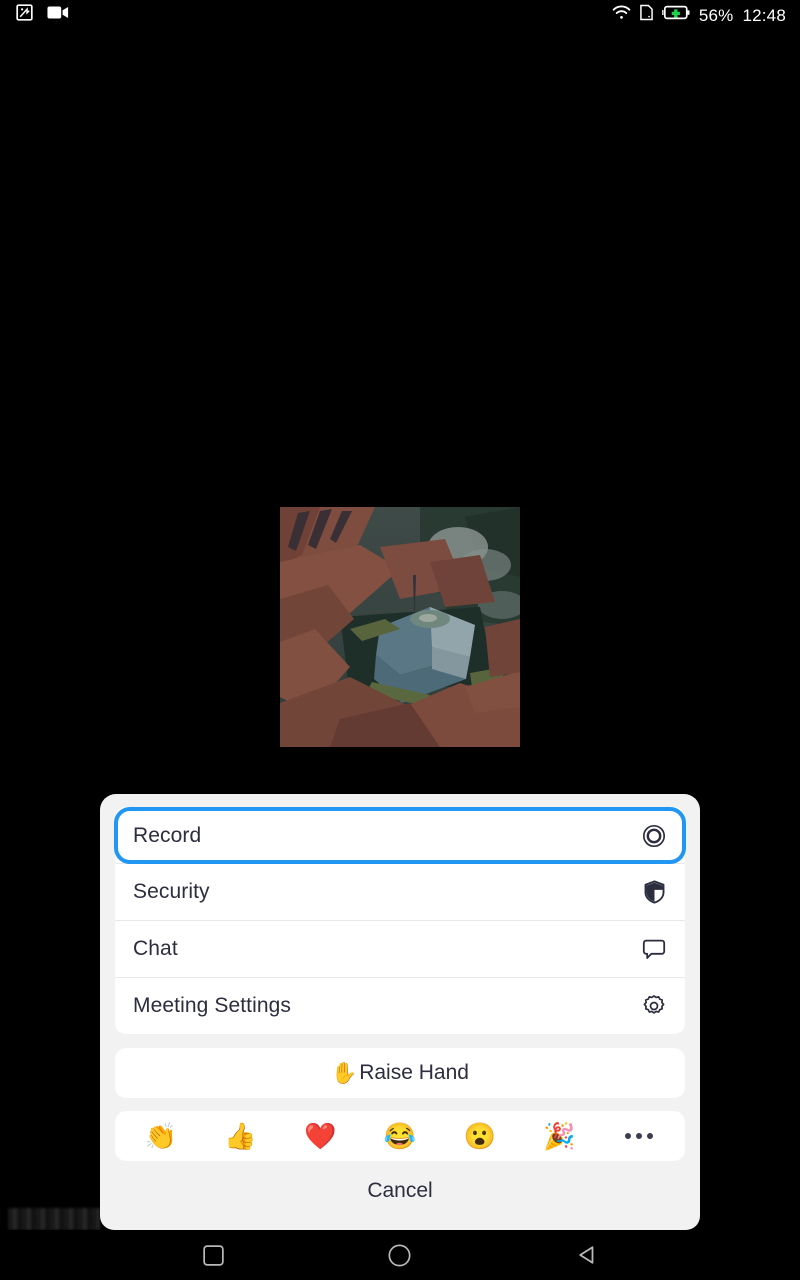 This screenshot has height=1280, width=800. Describe the element at coordinates (621, 15) in the screenshot. I see `wifi-icon` at that location.